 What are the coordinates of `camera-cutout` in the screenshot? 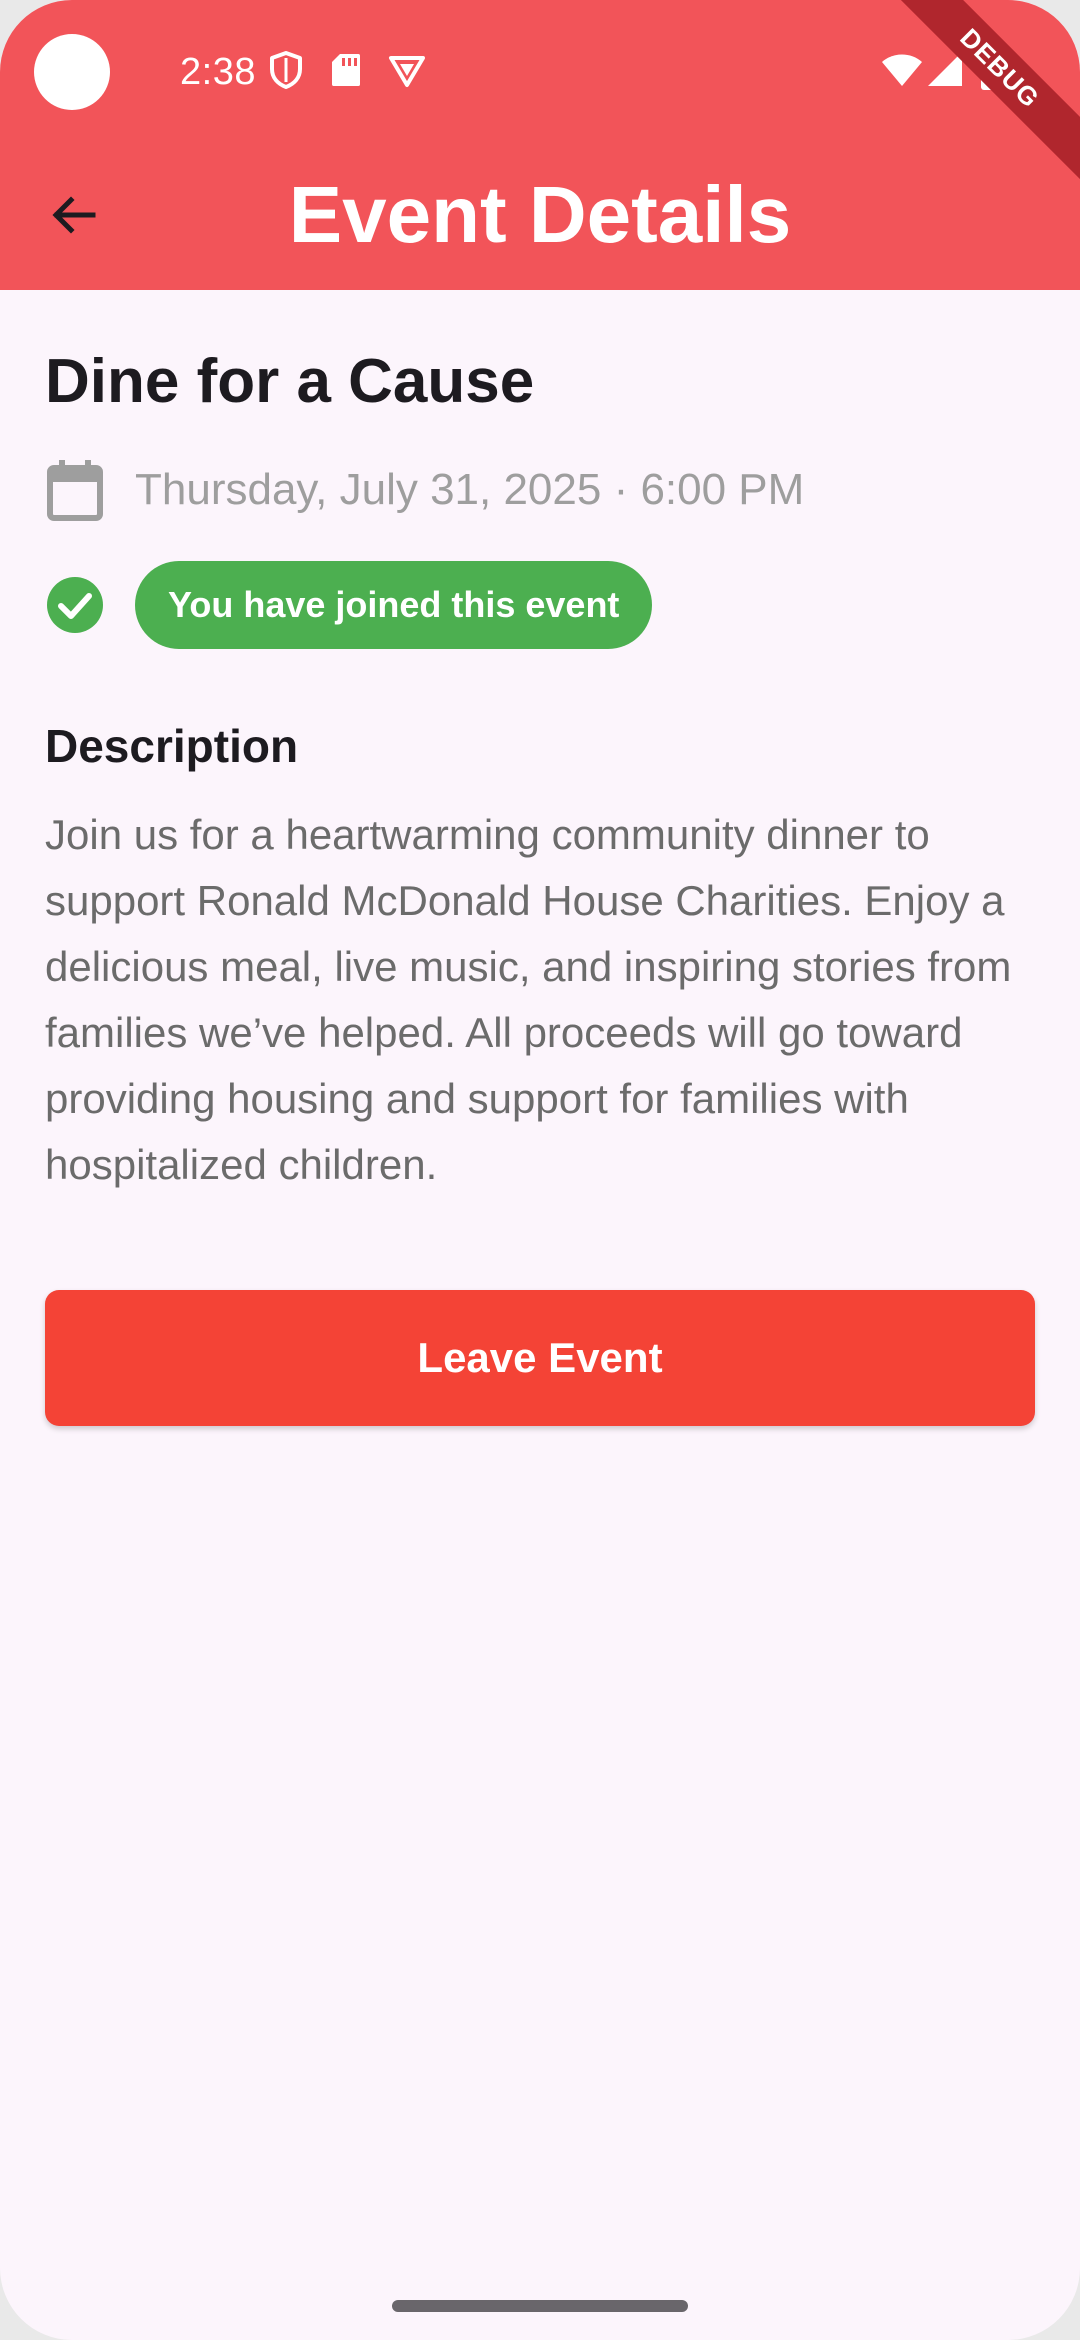 It's located at (72, 72).